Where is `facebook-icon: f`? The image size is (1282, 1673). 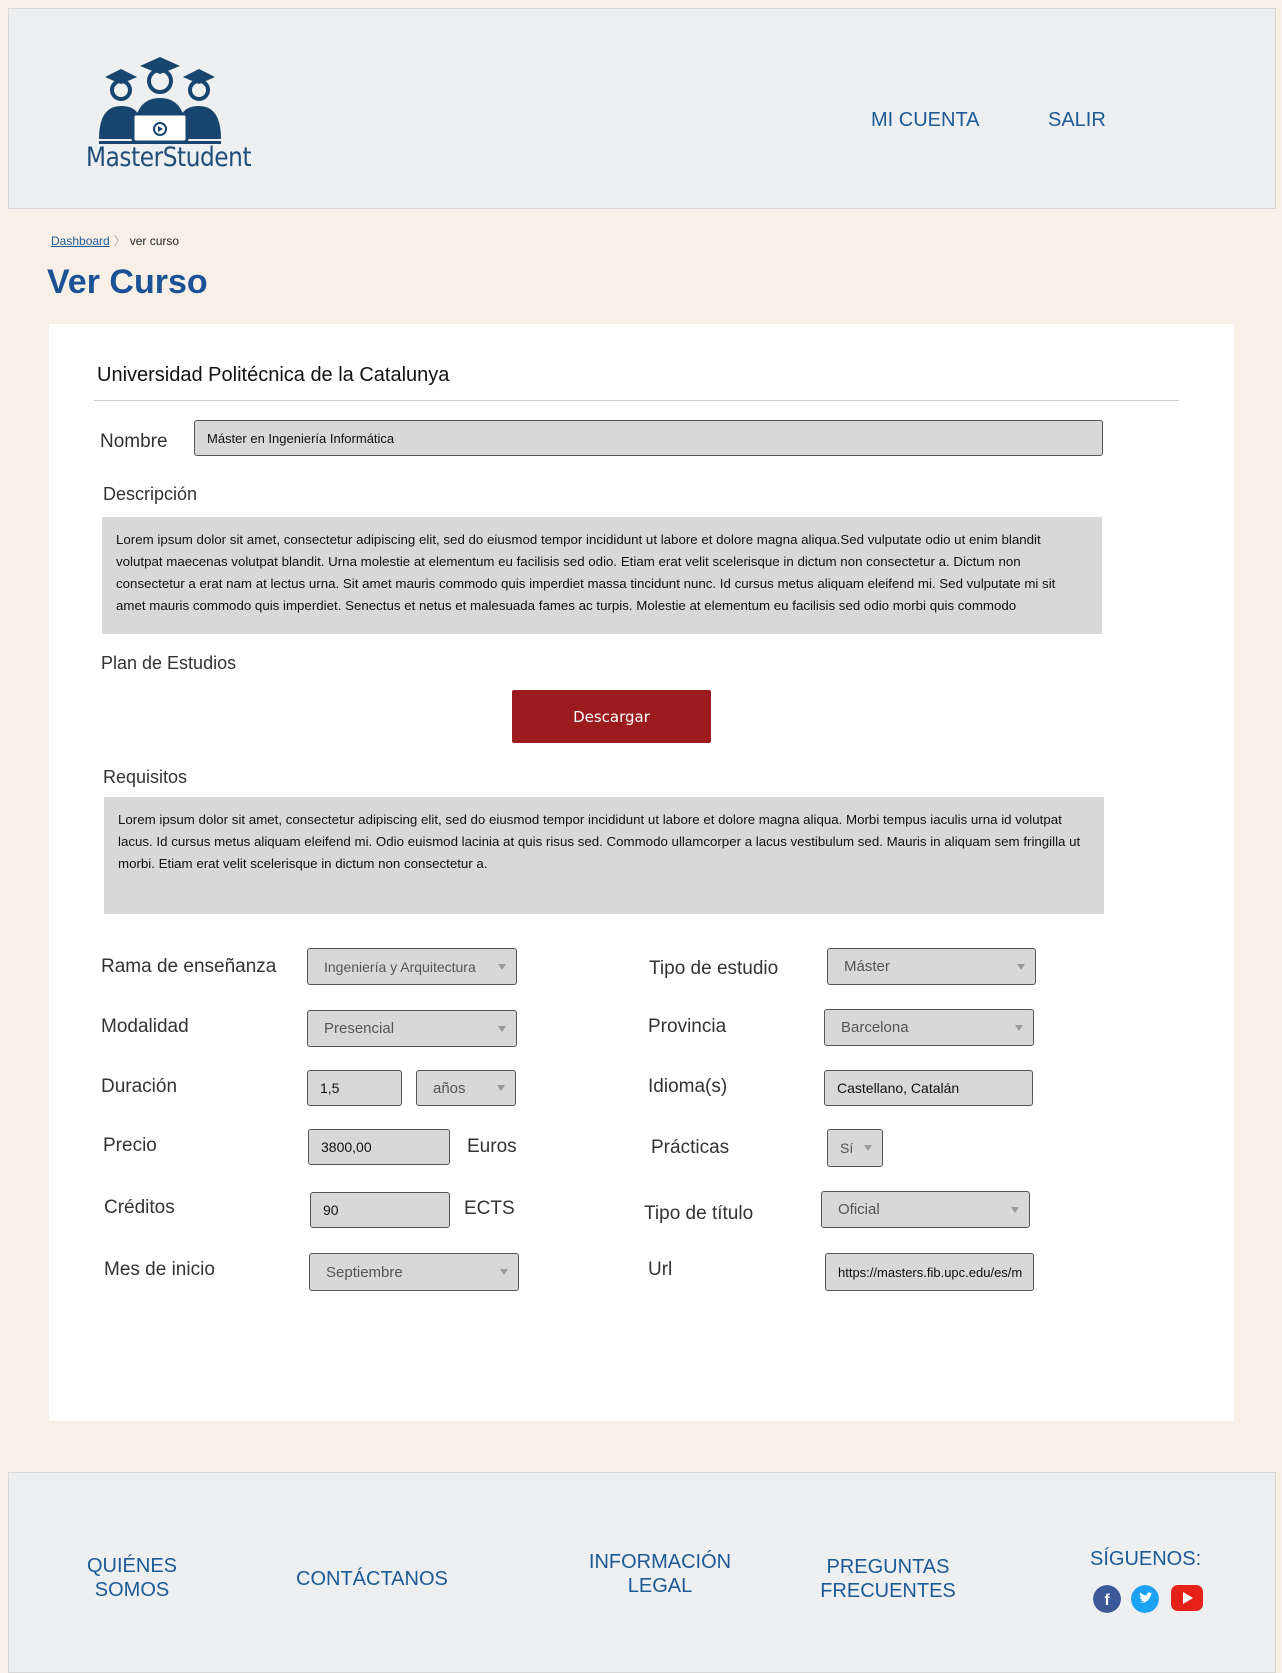 facebook-icon: f is located at coordinates (1107, 1599).